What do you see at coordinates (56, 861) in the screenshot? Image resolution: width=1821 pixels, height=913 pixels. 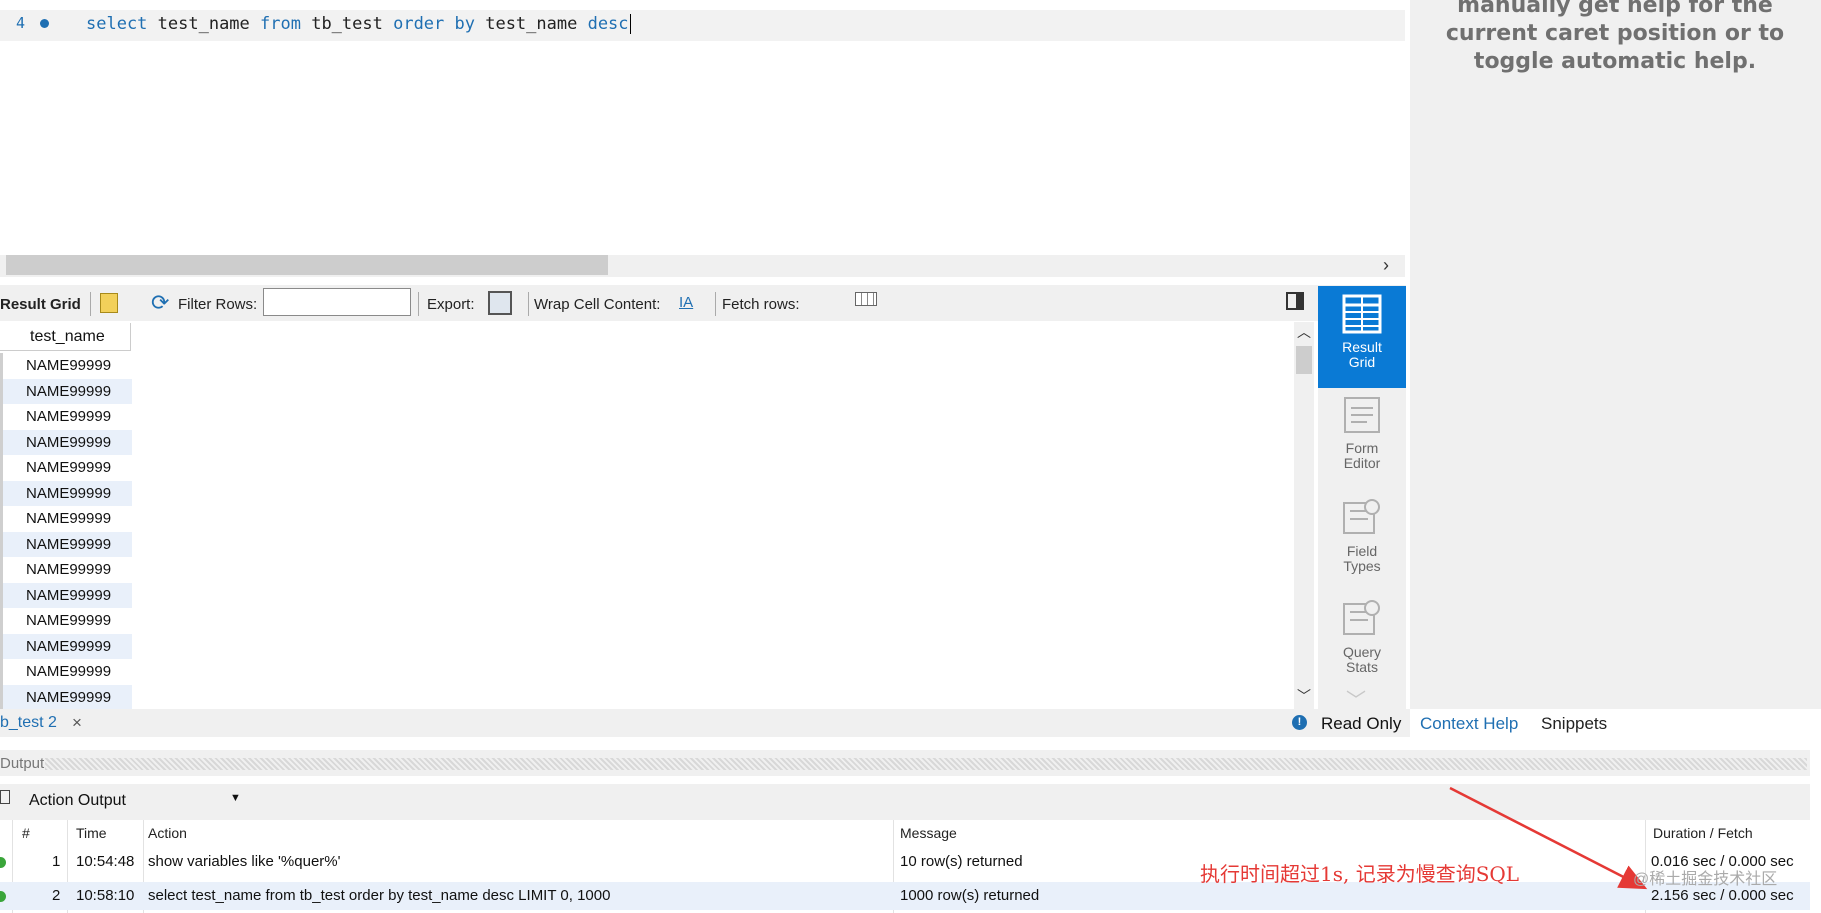 I see `log-num: 1` at bounding box center [56, 861].